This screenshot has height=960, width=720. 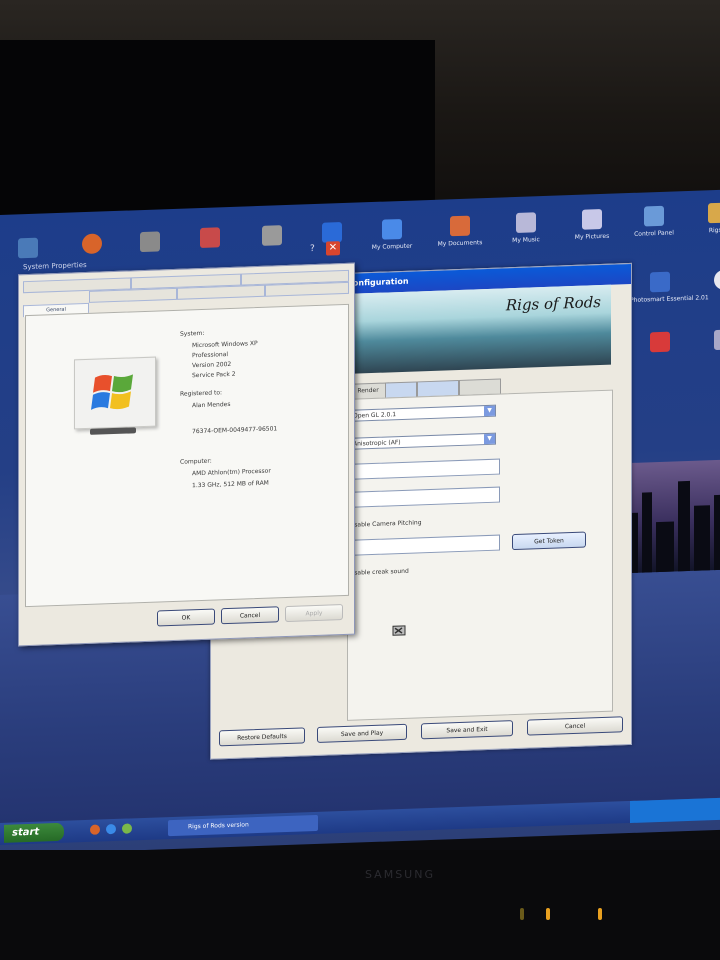 What do you see at coordinates (422, 441) in the screenshot?
I see `texture-filter-select: Anisotropic (AF) ▼` at bounding box center [422, 441].